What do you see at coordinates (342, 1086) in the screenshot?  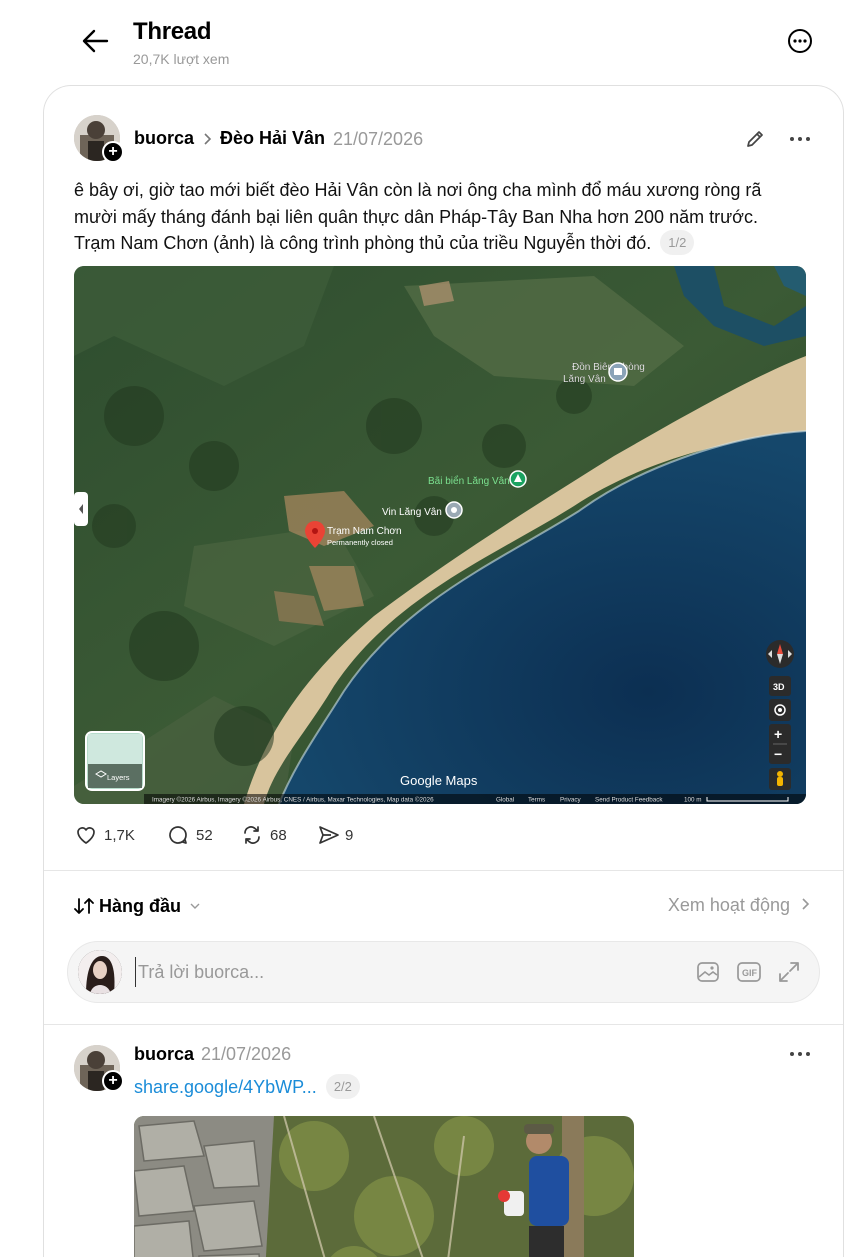 I see `page-indicator: 2/2` at bounding box center [342, 1086].